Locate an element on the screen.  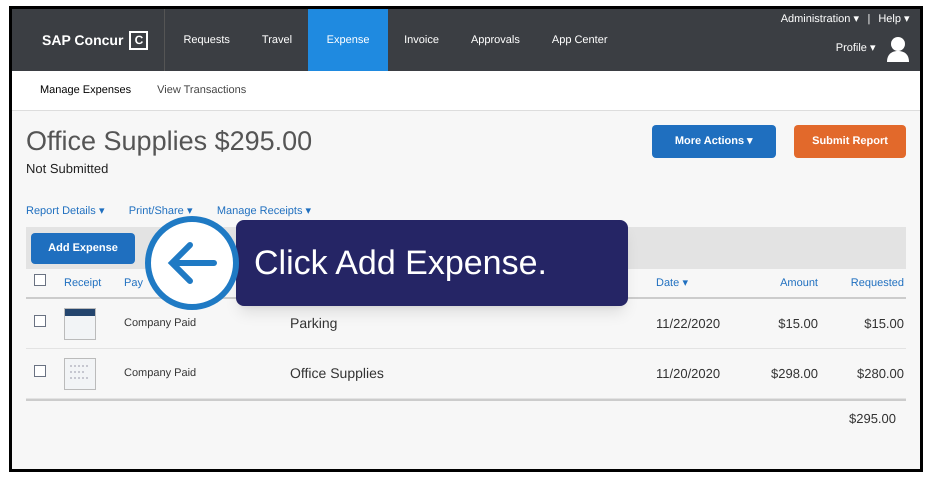
table-cell-text: 11/22/2020 is located at coordinates (689, 323).